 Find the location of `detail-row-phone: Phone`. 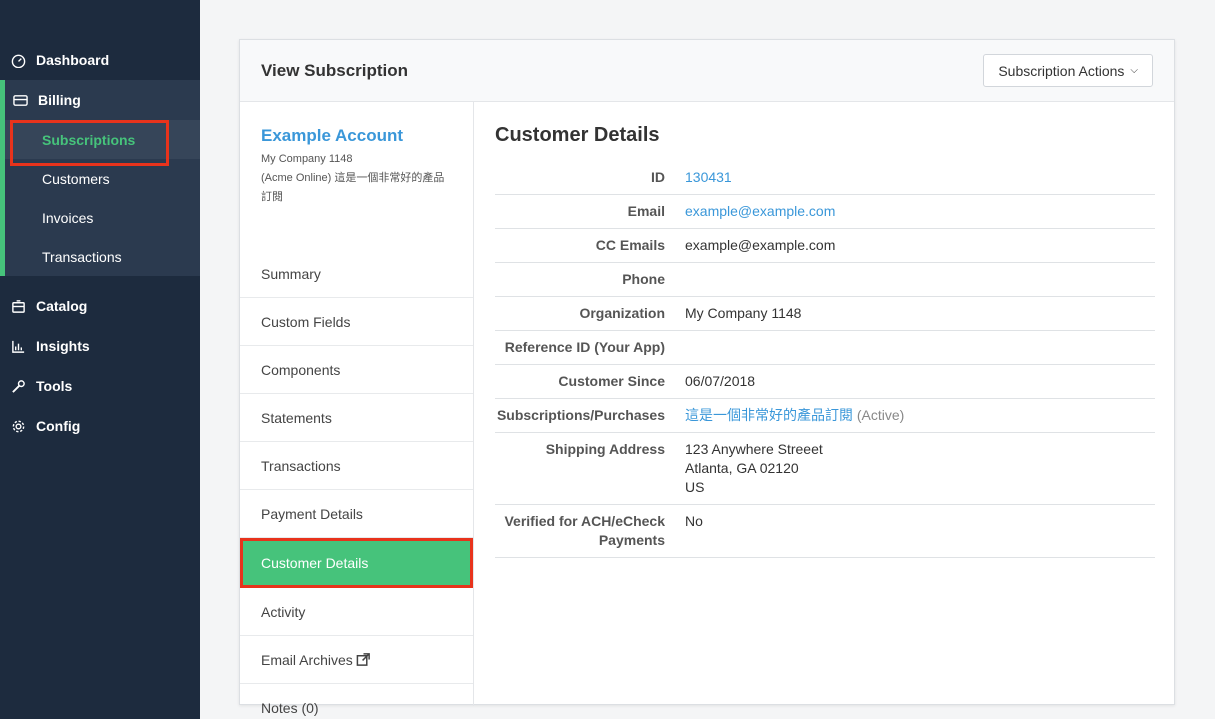

detail-row-phone: Phone is located at coordinates (825, 280).